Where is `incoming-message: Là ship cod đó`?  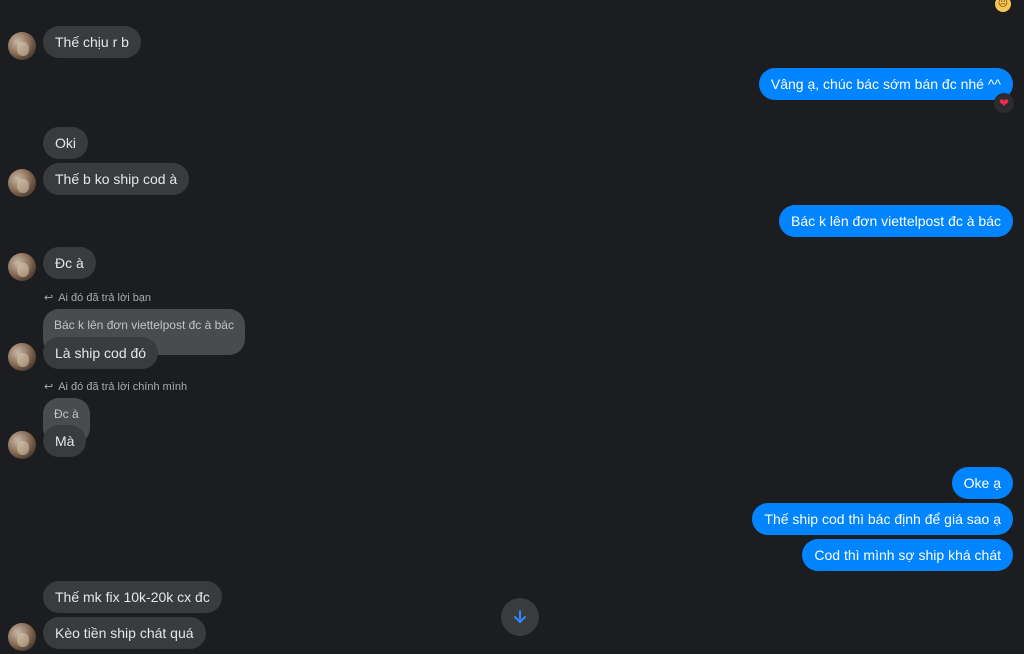 incoming-message: Là ship cod đó is located at coordinates (101, 353).